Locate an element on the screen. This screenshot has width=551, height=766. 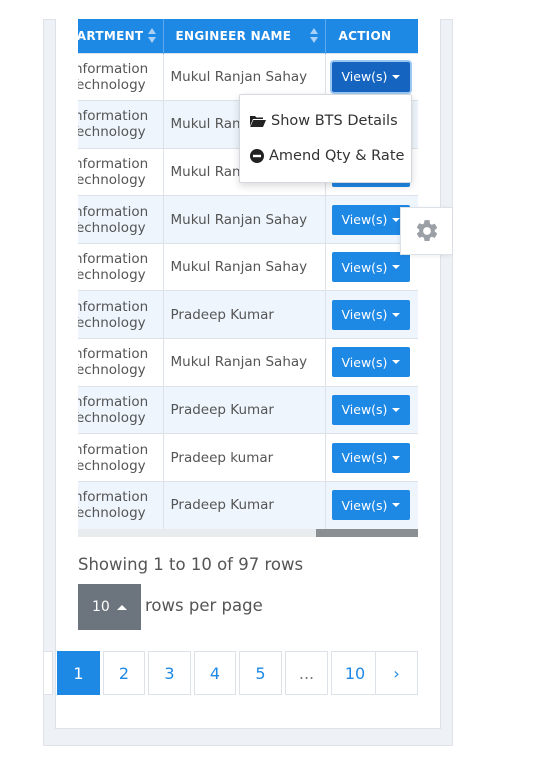
column-header-action: ACTION is located at coordinates (371, 36).